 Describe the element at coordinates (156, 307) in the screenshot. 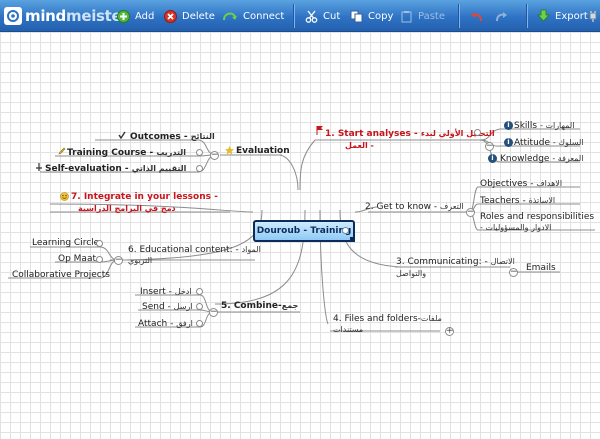

I see `topic-send-label: Send -` at that location.